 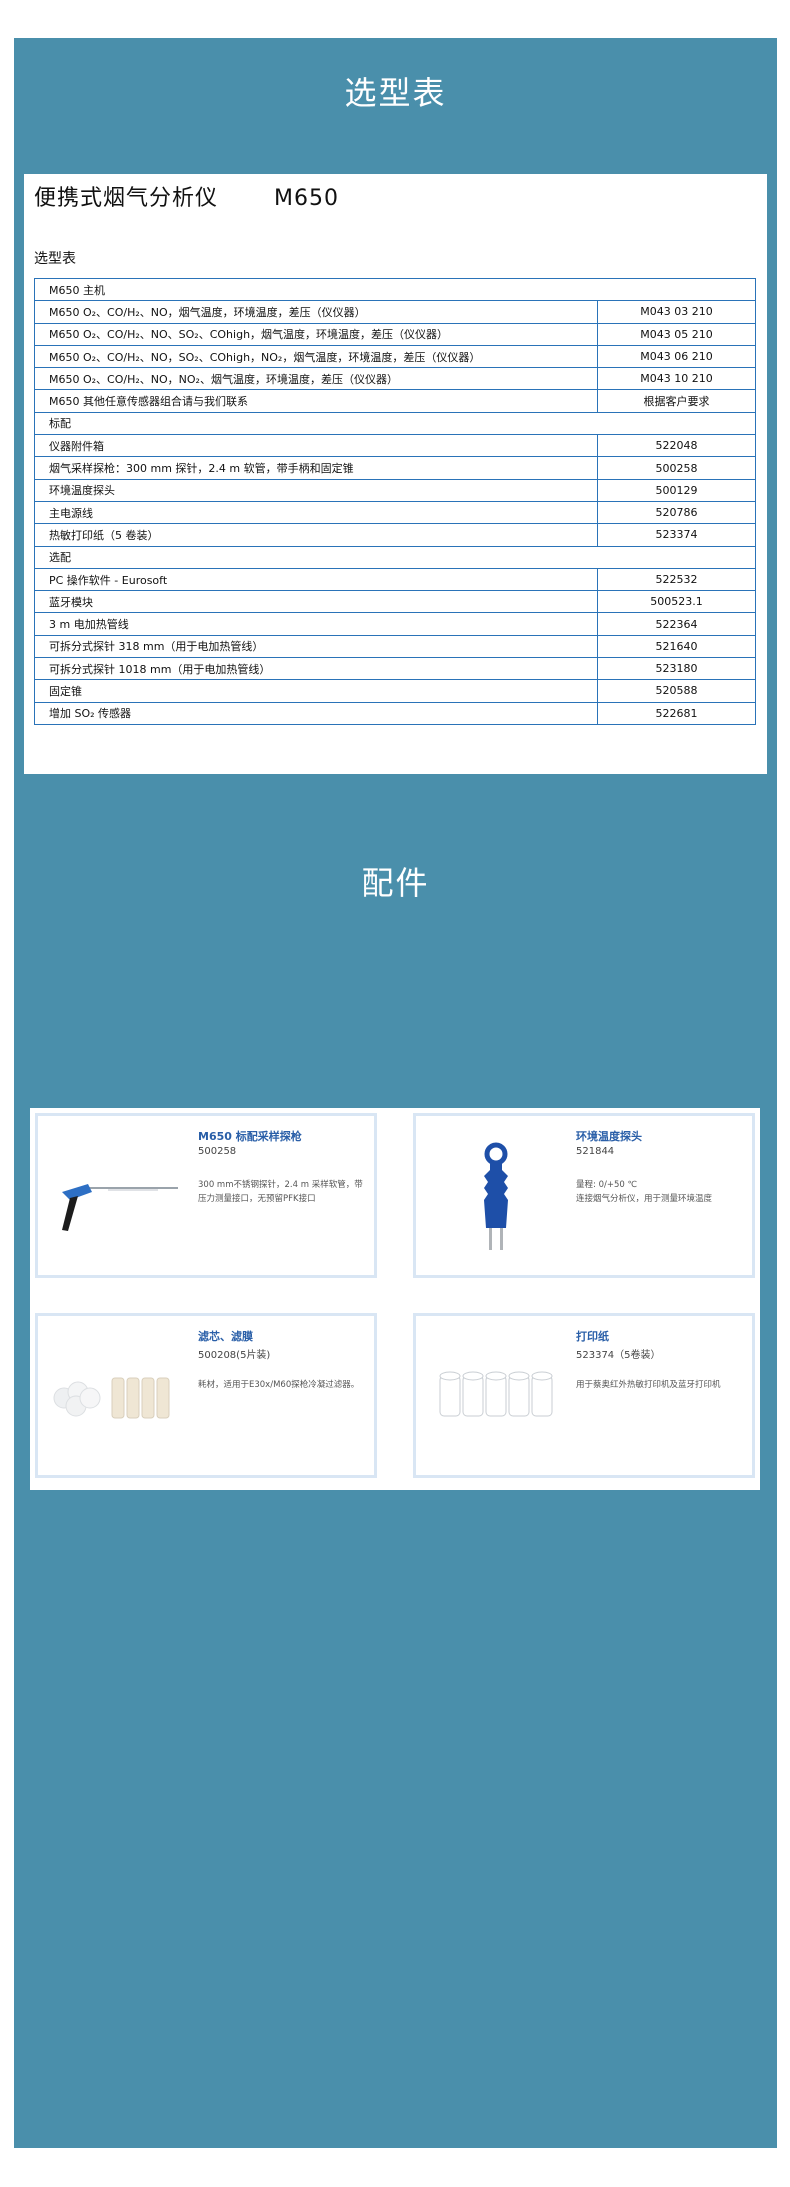 I want to click on row-label: 可拆分式探针 1018 mm（用于电加热管线）, so click(x=316, y=669).